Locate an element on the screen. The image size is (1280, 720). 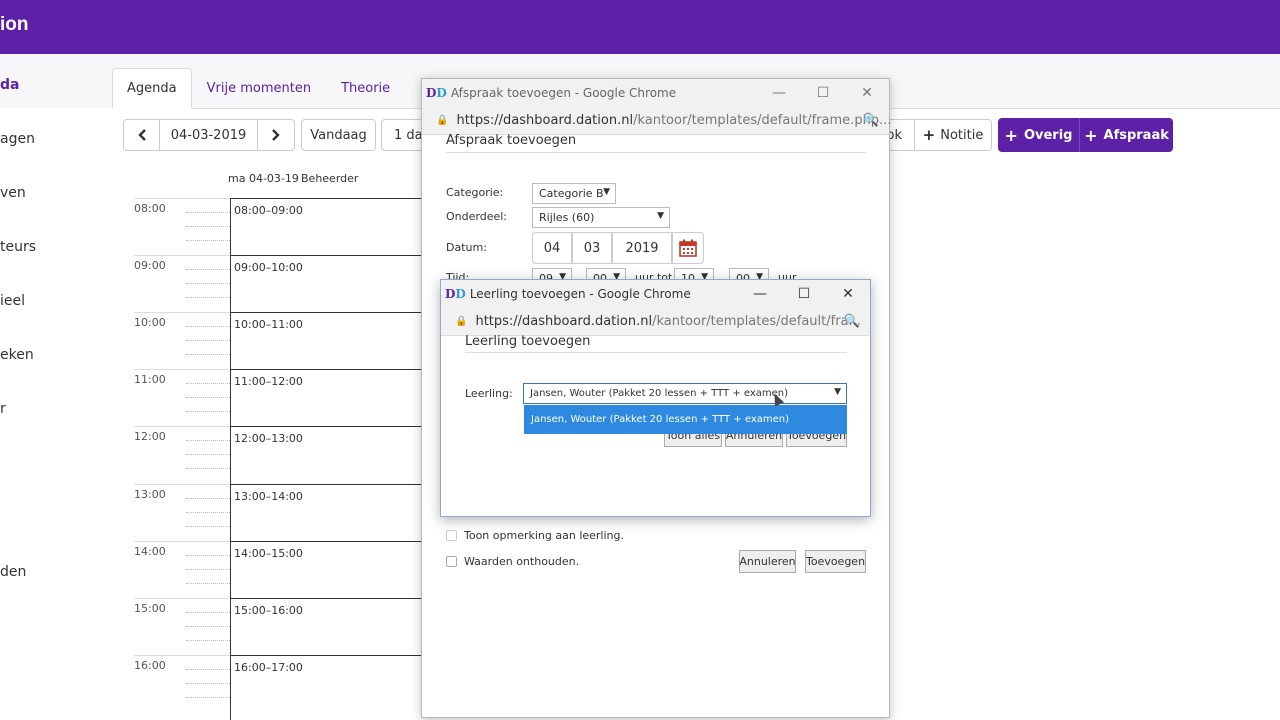
hour-label: 13:00 is located at coordinates (150, 494).